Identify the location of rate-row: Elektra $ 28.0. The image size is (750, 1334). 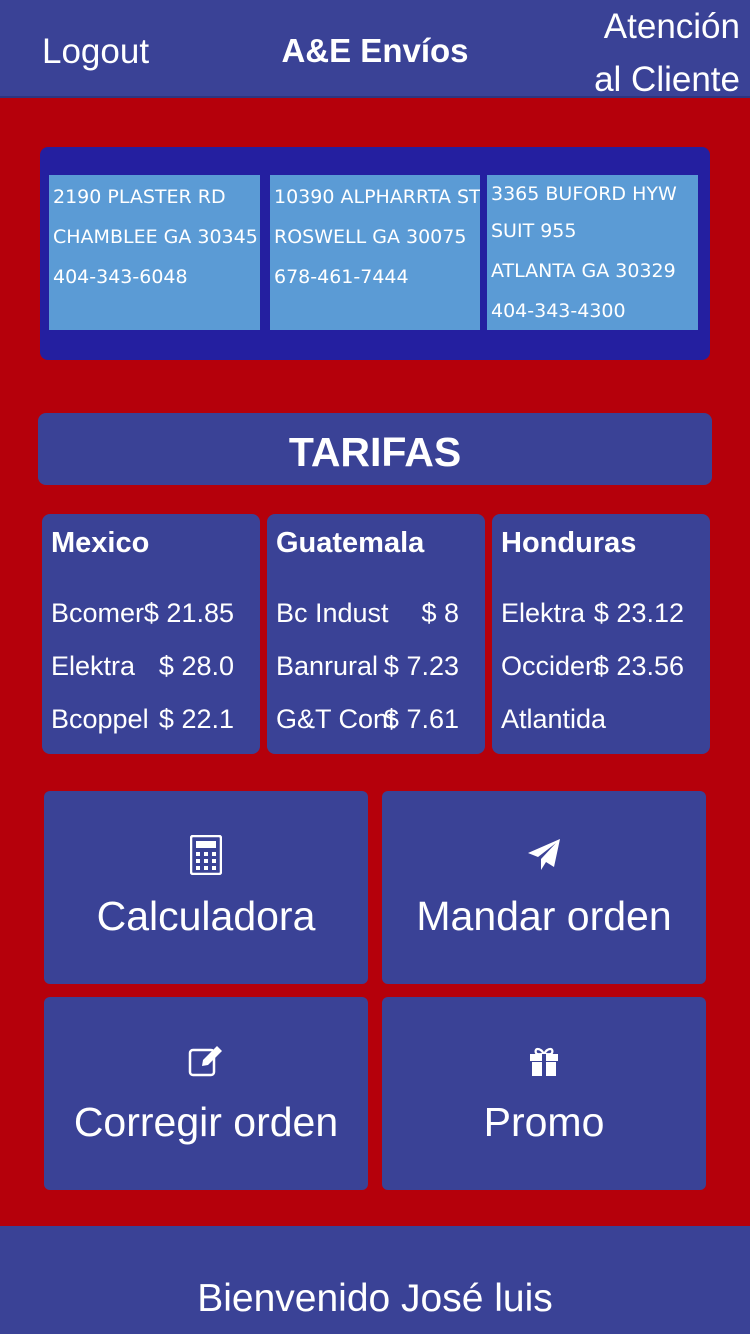
(155, 677).